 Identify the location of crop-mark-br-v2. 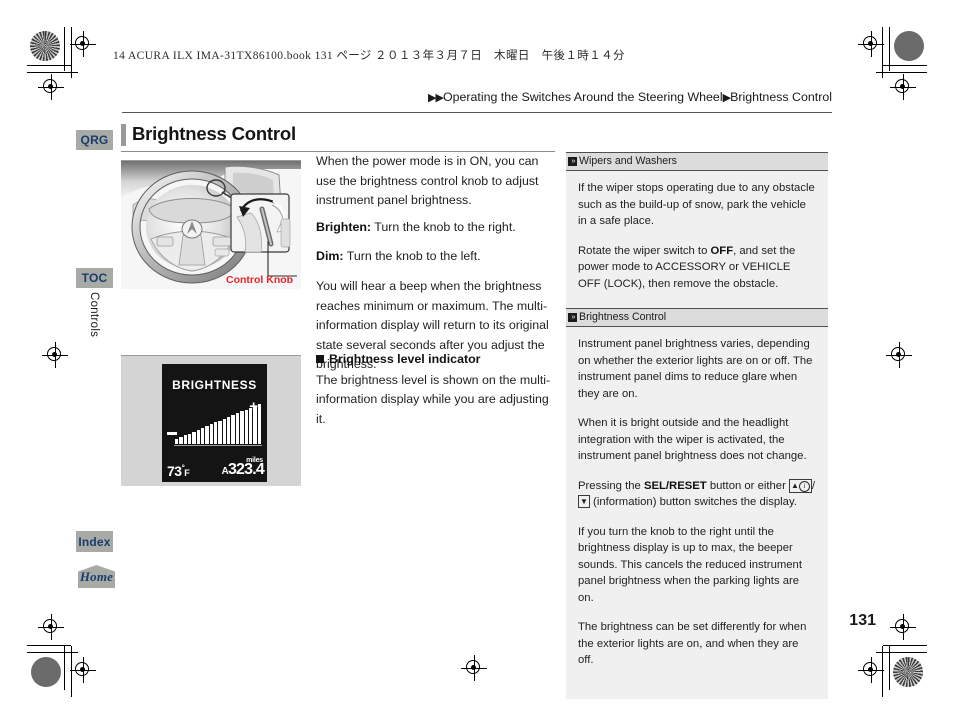
(882, 671).